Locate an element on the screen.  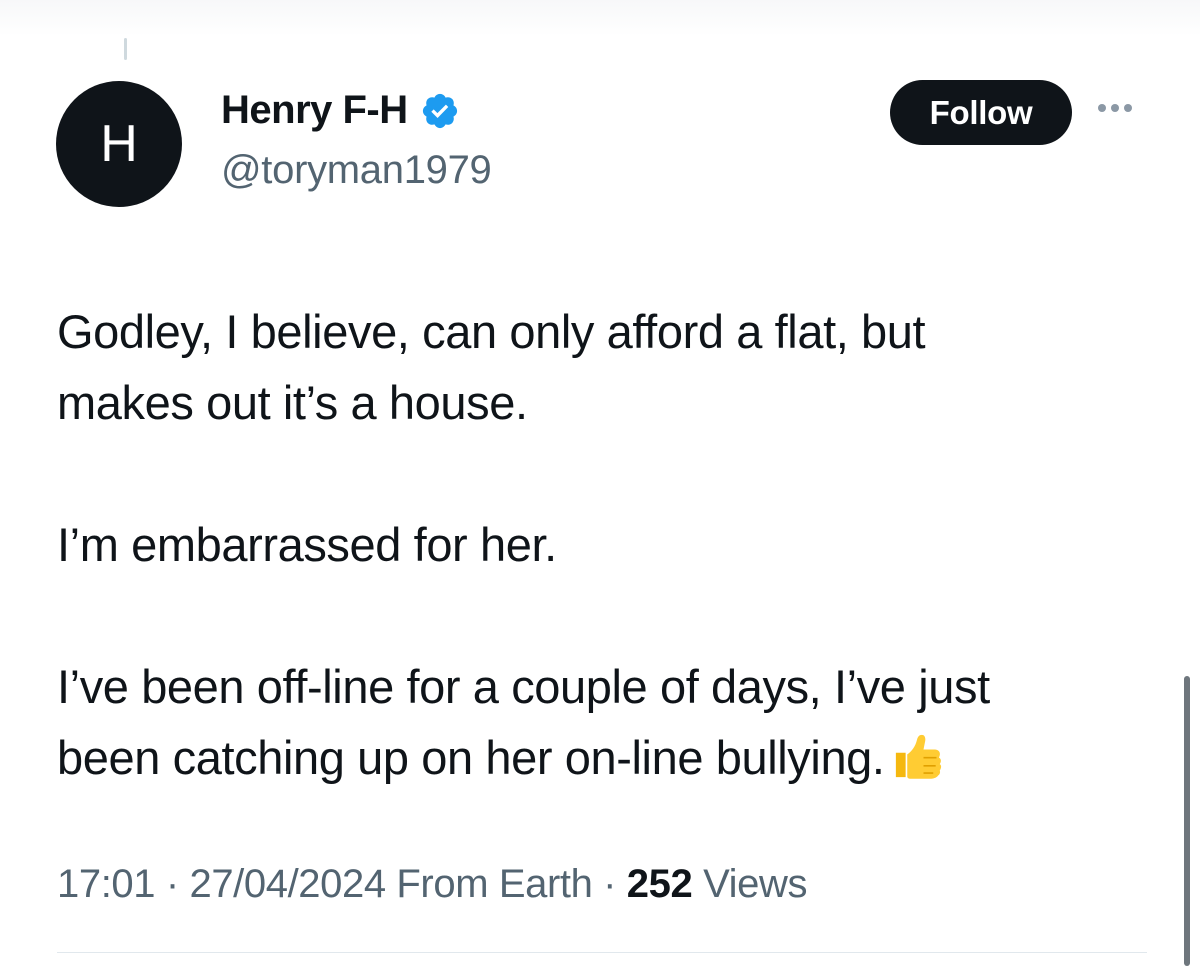
more-options-icon is located at coordinates (1115, 108).